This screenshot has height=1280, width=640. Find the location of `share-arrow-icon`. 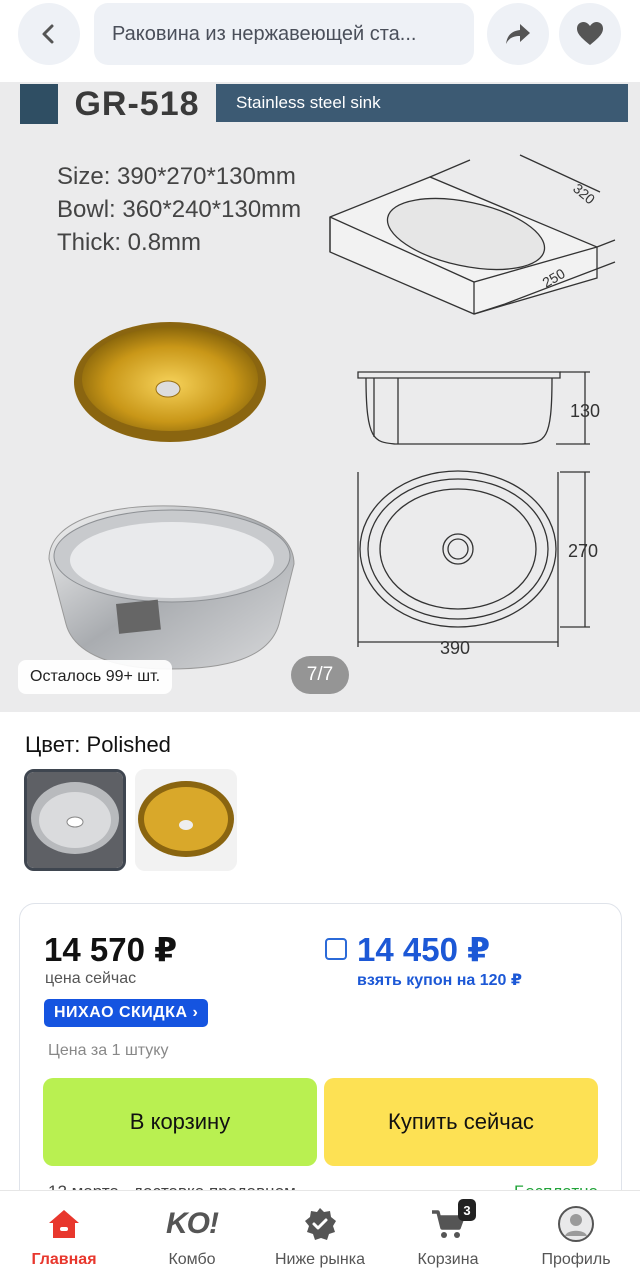

share-arrow-icon is located at coordinates (518, 34).